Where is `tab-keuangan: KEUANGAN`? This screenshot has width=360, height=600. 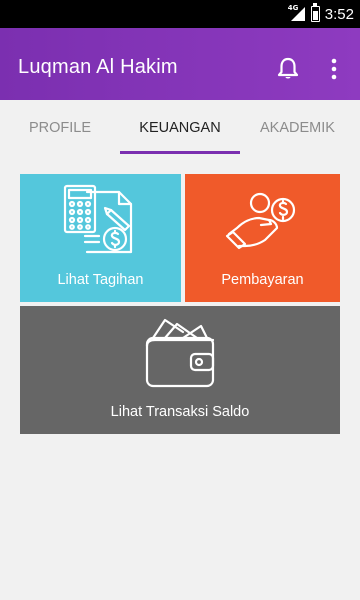 tab-keuangan: KEUANGAN is located at coordinates (180, 127).